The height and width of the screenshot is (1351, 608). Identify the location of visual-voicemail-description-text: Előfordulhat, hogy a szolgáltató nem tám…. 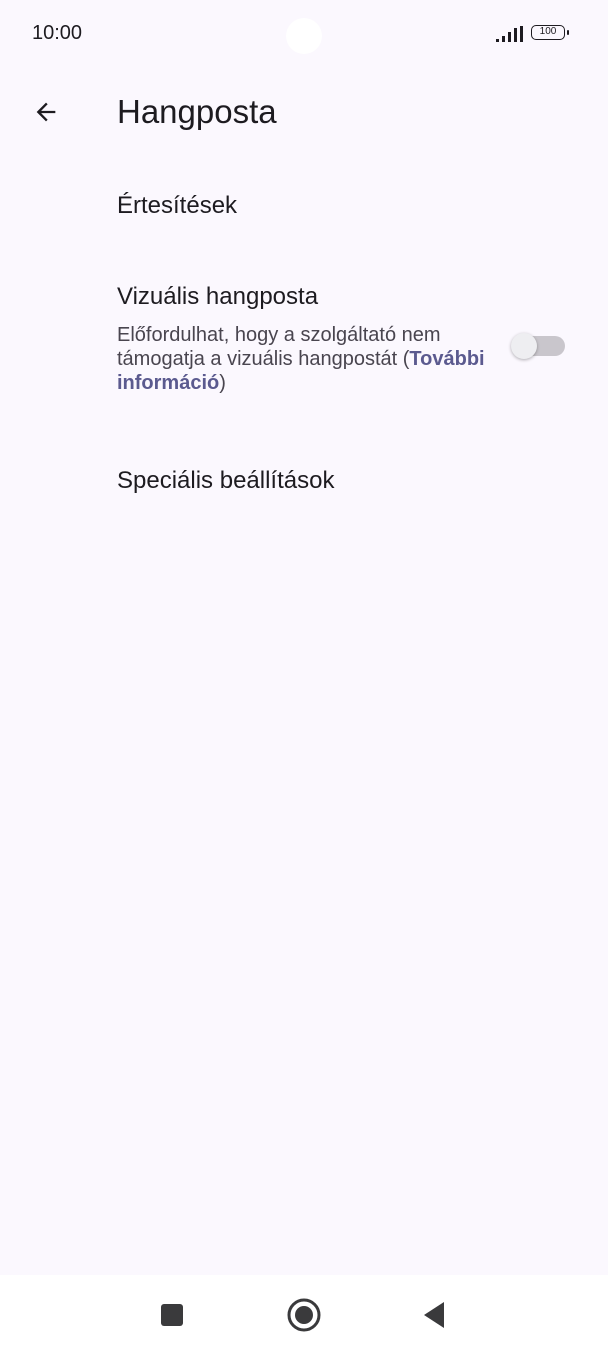
(279, 347).